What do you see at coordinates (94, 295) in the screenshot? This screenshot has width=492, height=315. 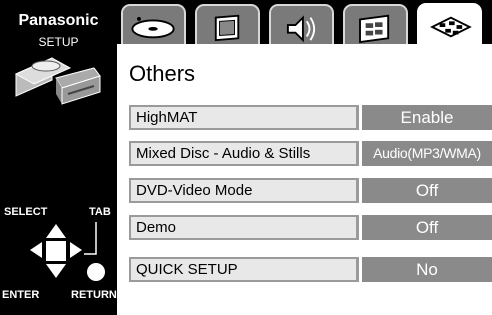 I see `return-label: RETURN` at bounding box center [94, 295].